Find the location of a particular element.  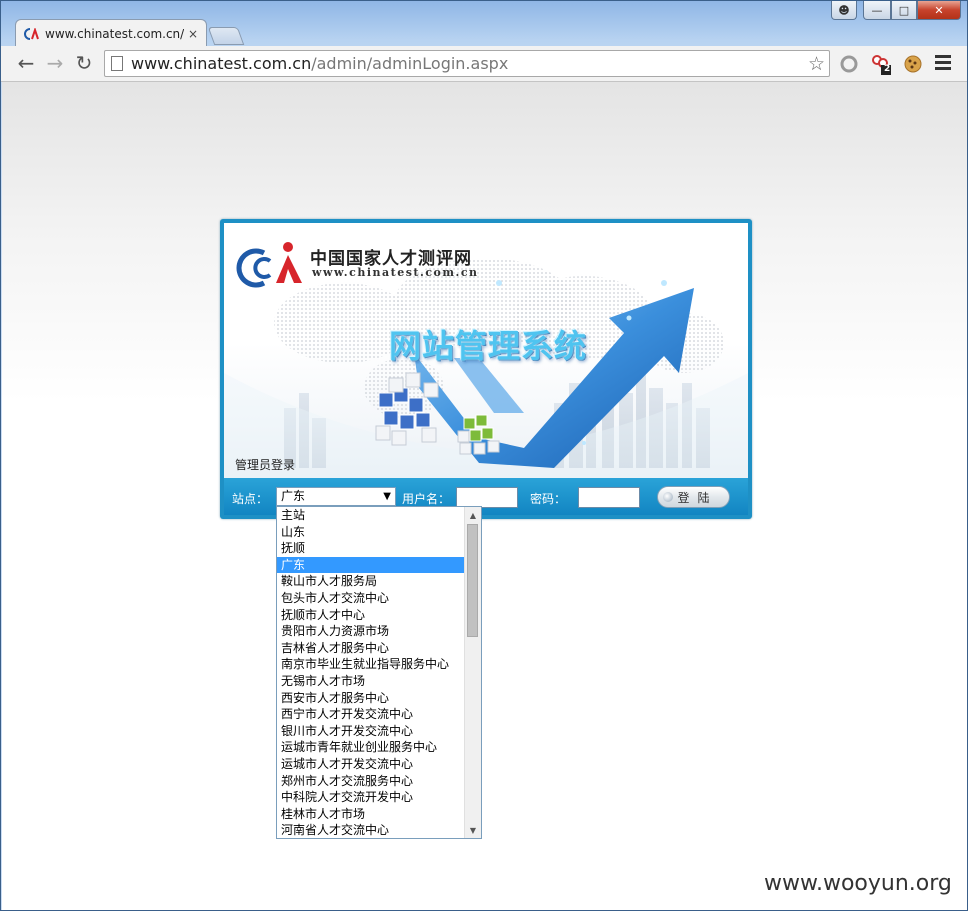

site-select: 广东 ▼ is located at coordinates (336, 496).